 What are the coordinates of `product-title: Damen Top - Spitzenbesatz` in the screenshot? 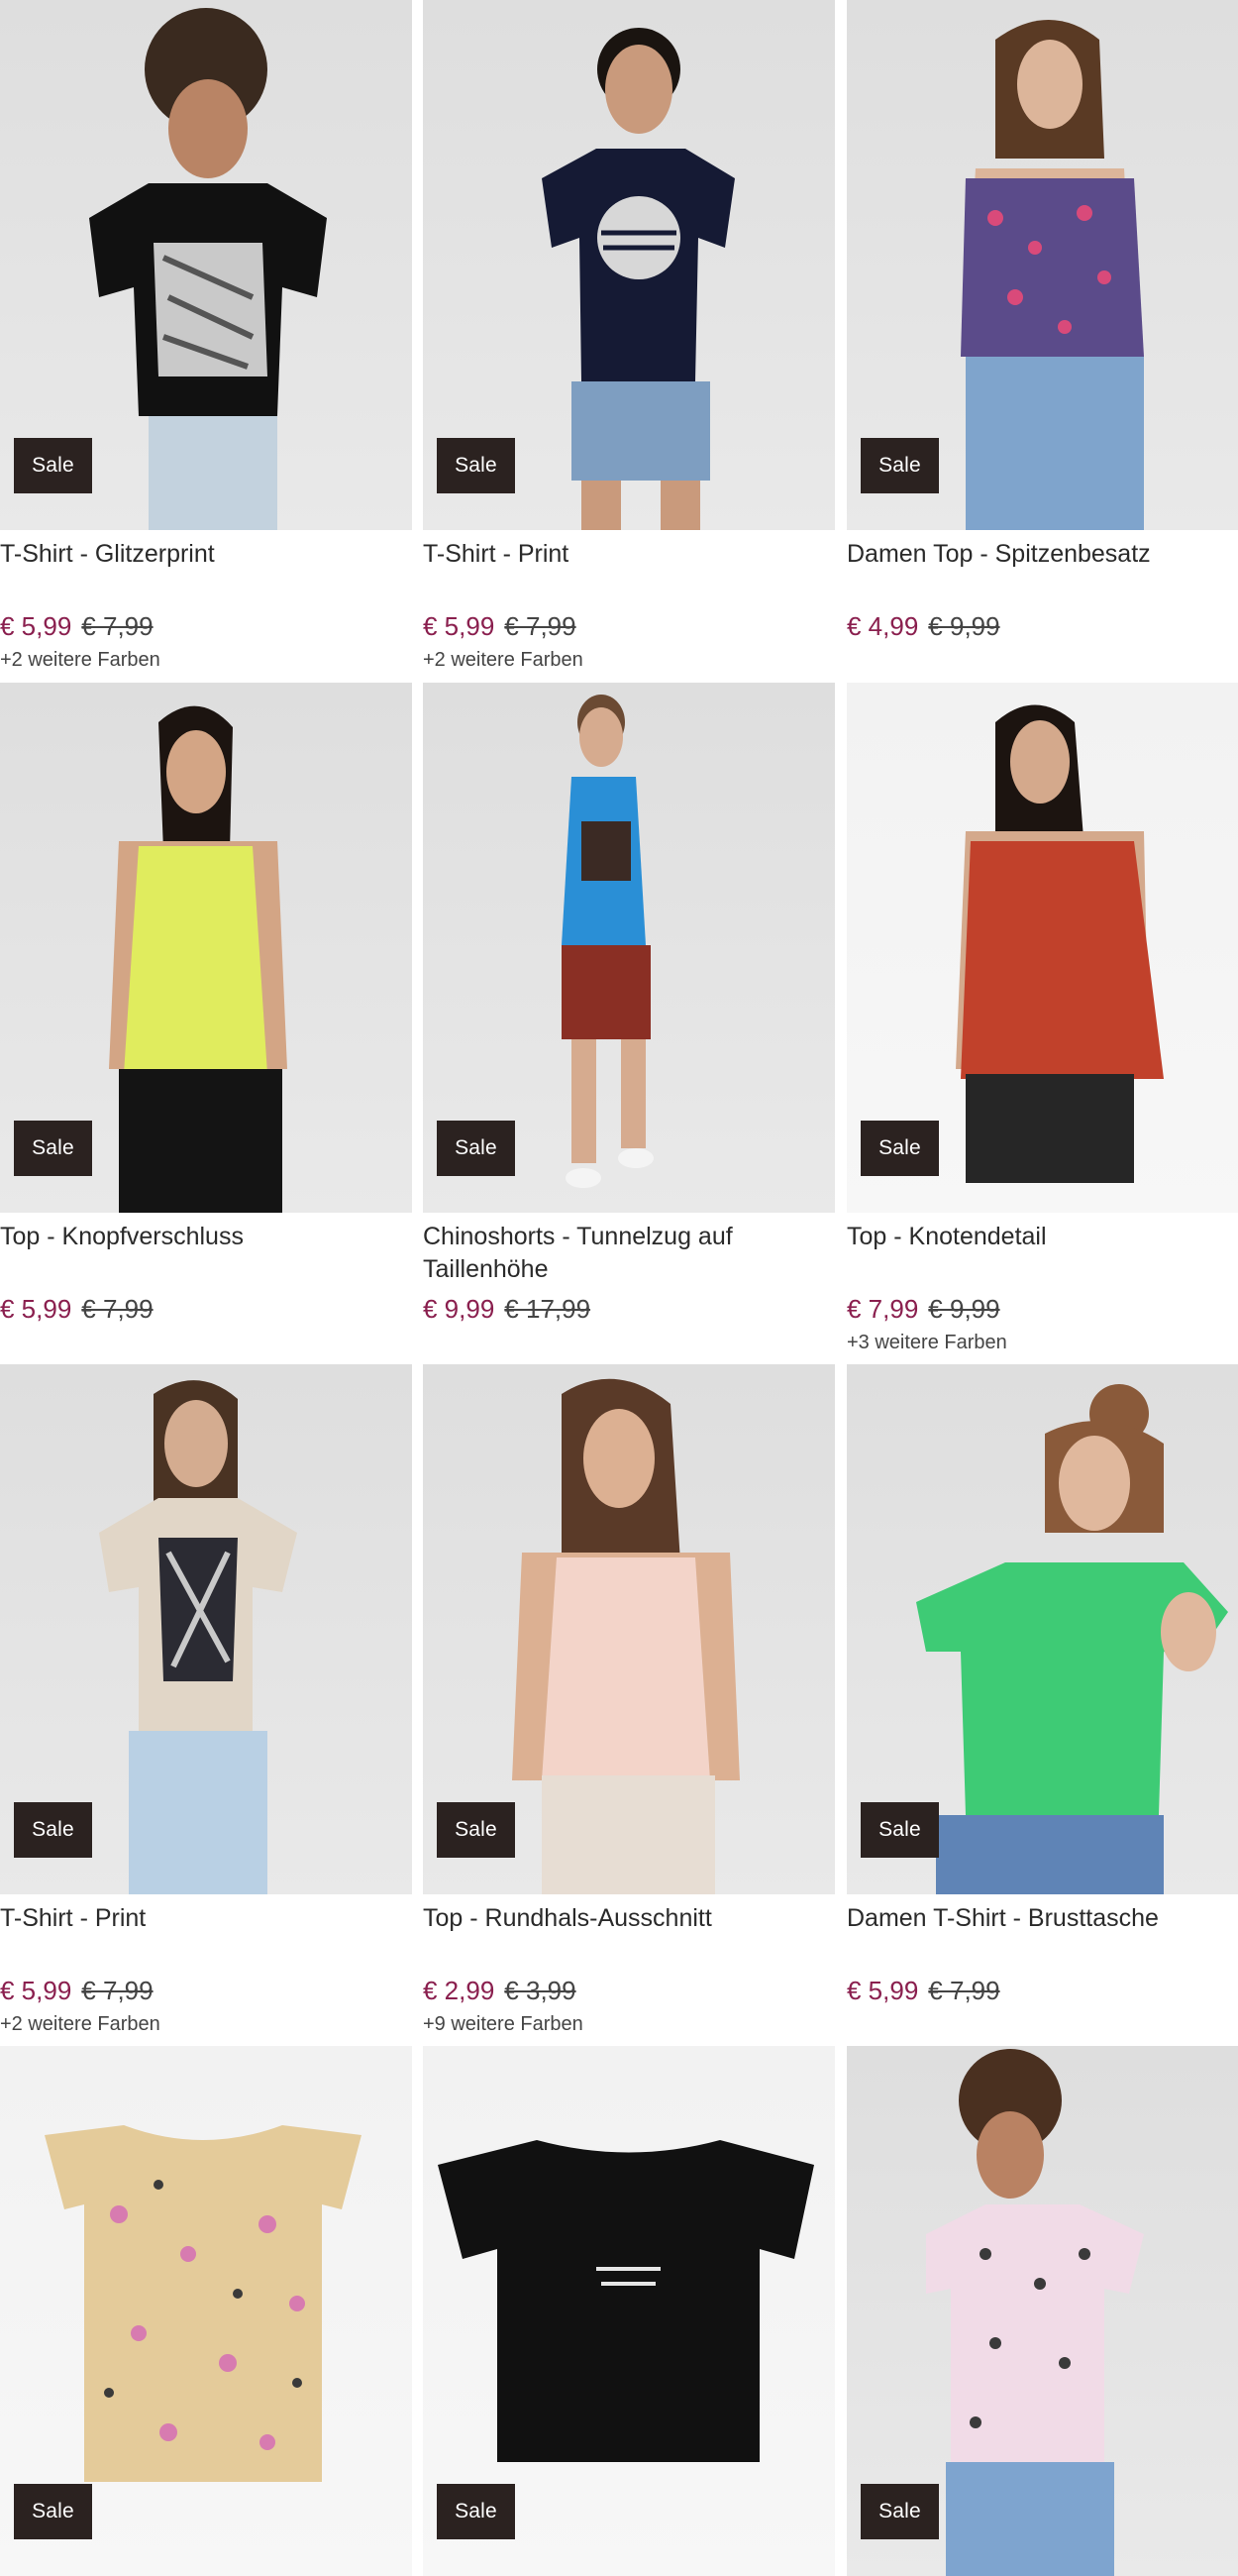 It's located at (1042, 570).